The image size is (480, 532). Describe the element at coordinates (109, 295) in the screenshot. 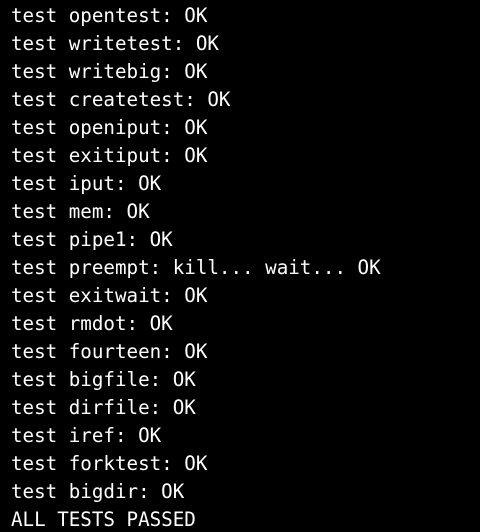

I see `output-line-exitwait: test exitwait: OK` at that location.